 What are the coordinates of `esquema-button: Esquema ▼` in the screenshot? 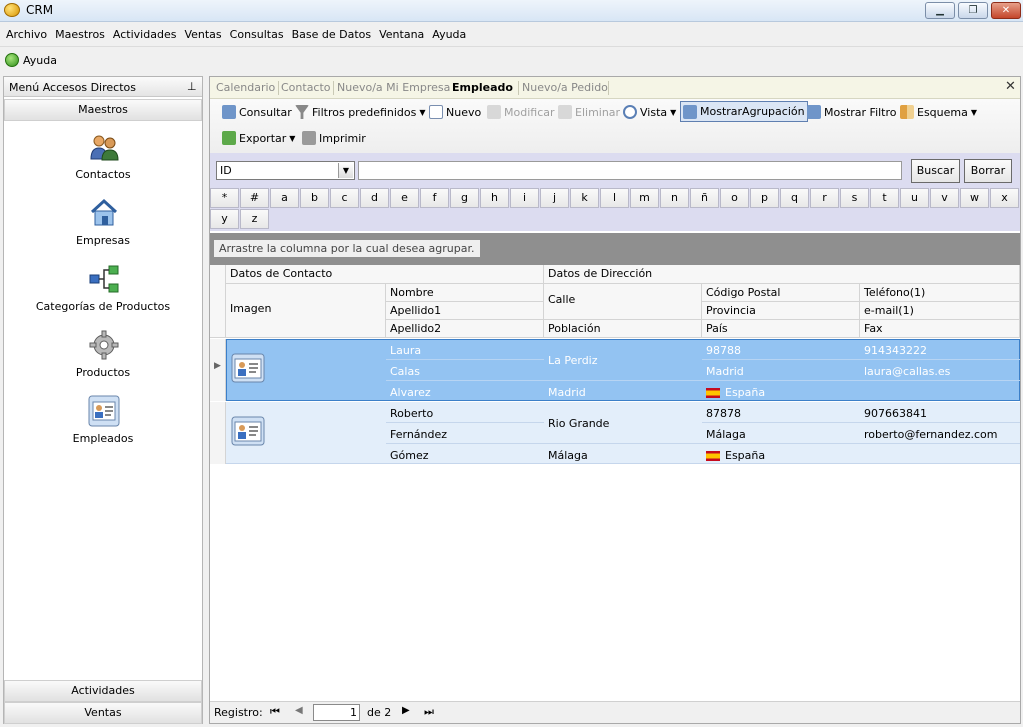 It's located at (938, 112).